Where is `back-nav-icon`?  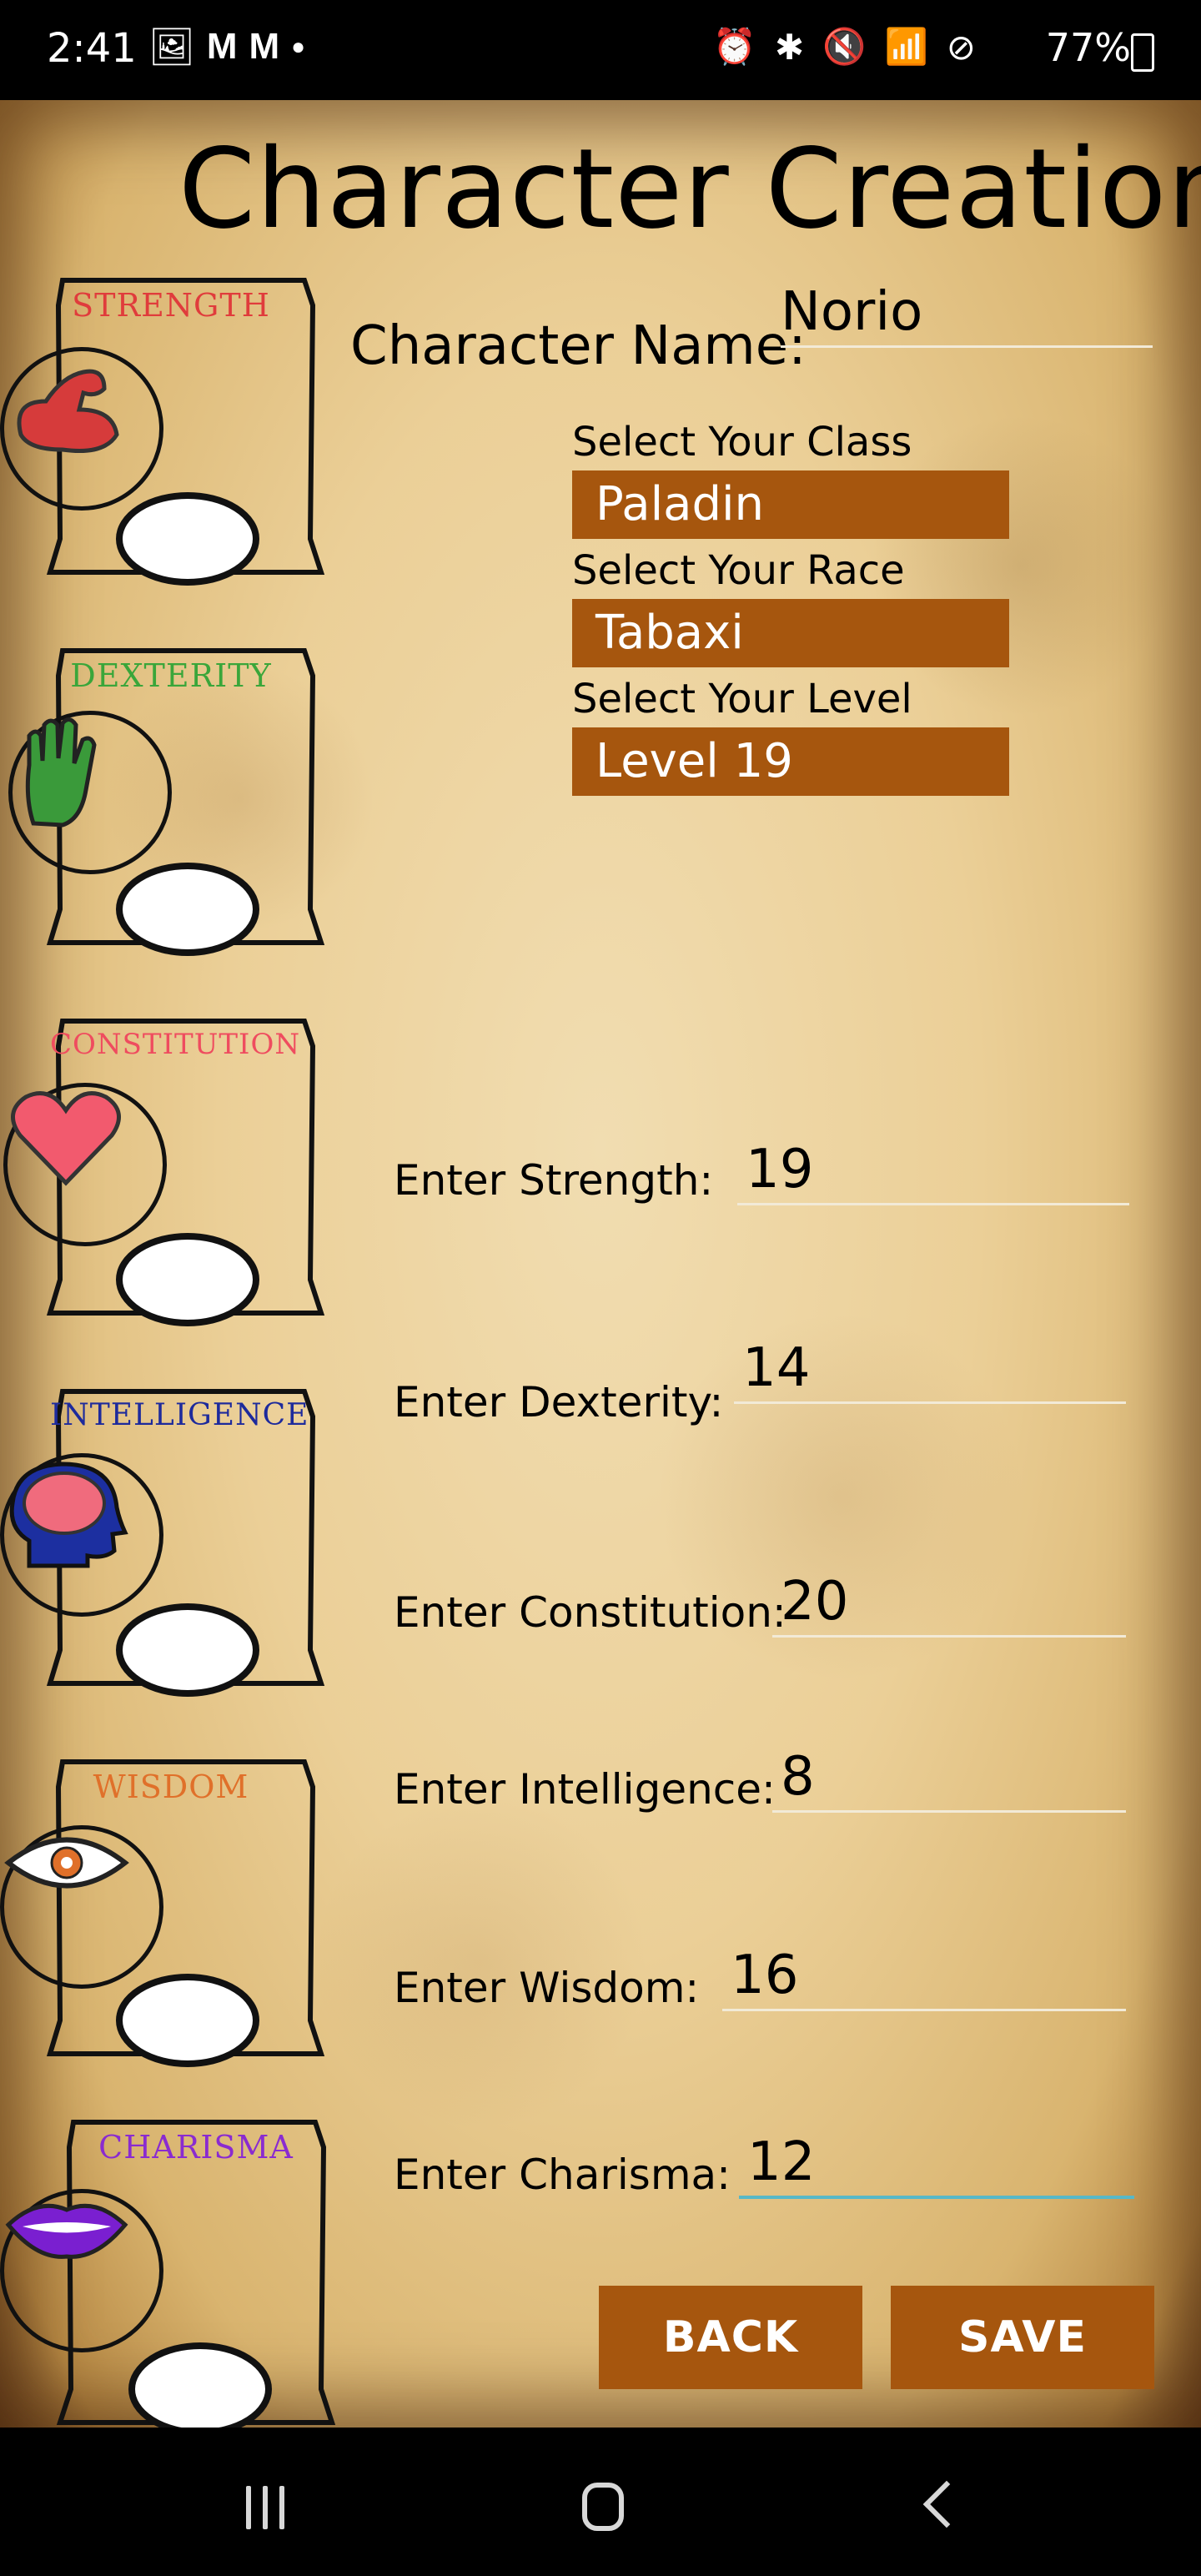 back-nav-icon is located at coordinates (947, 2504).